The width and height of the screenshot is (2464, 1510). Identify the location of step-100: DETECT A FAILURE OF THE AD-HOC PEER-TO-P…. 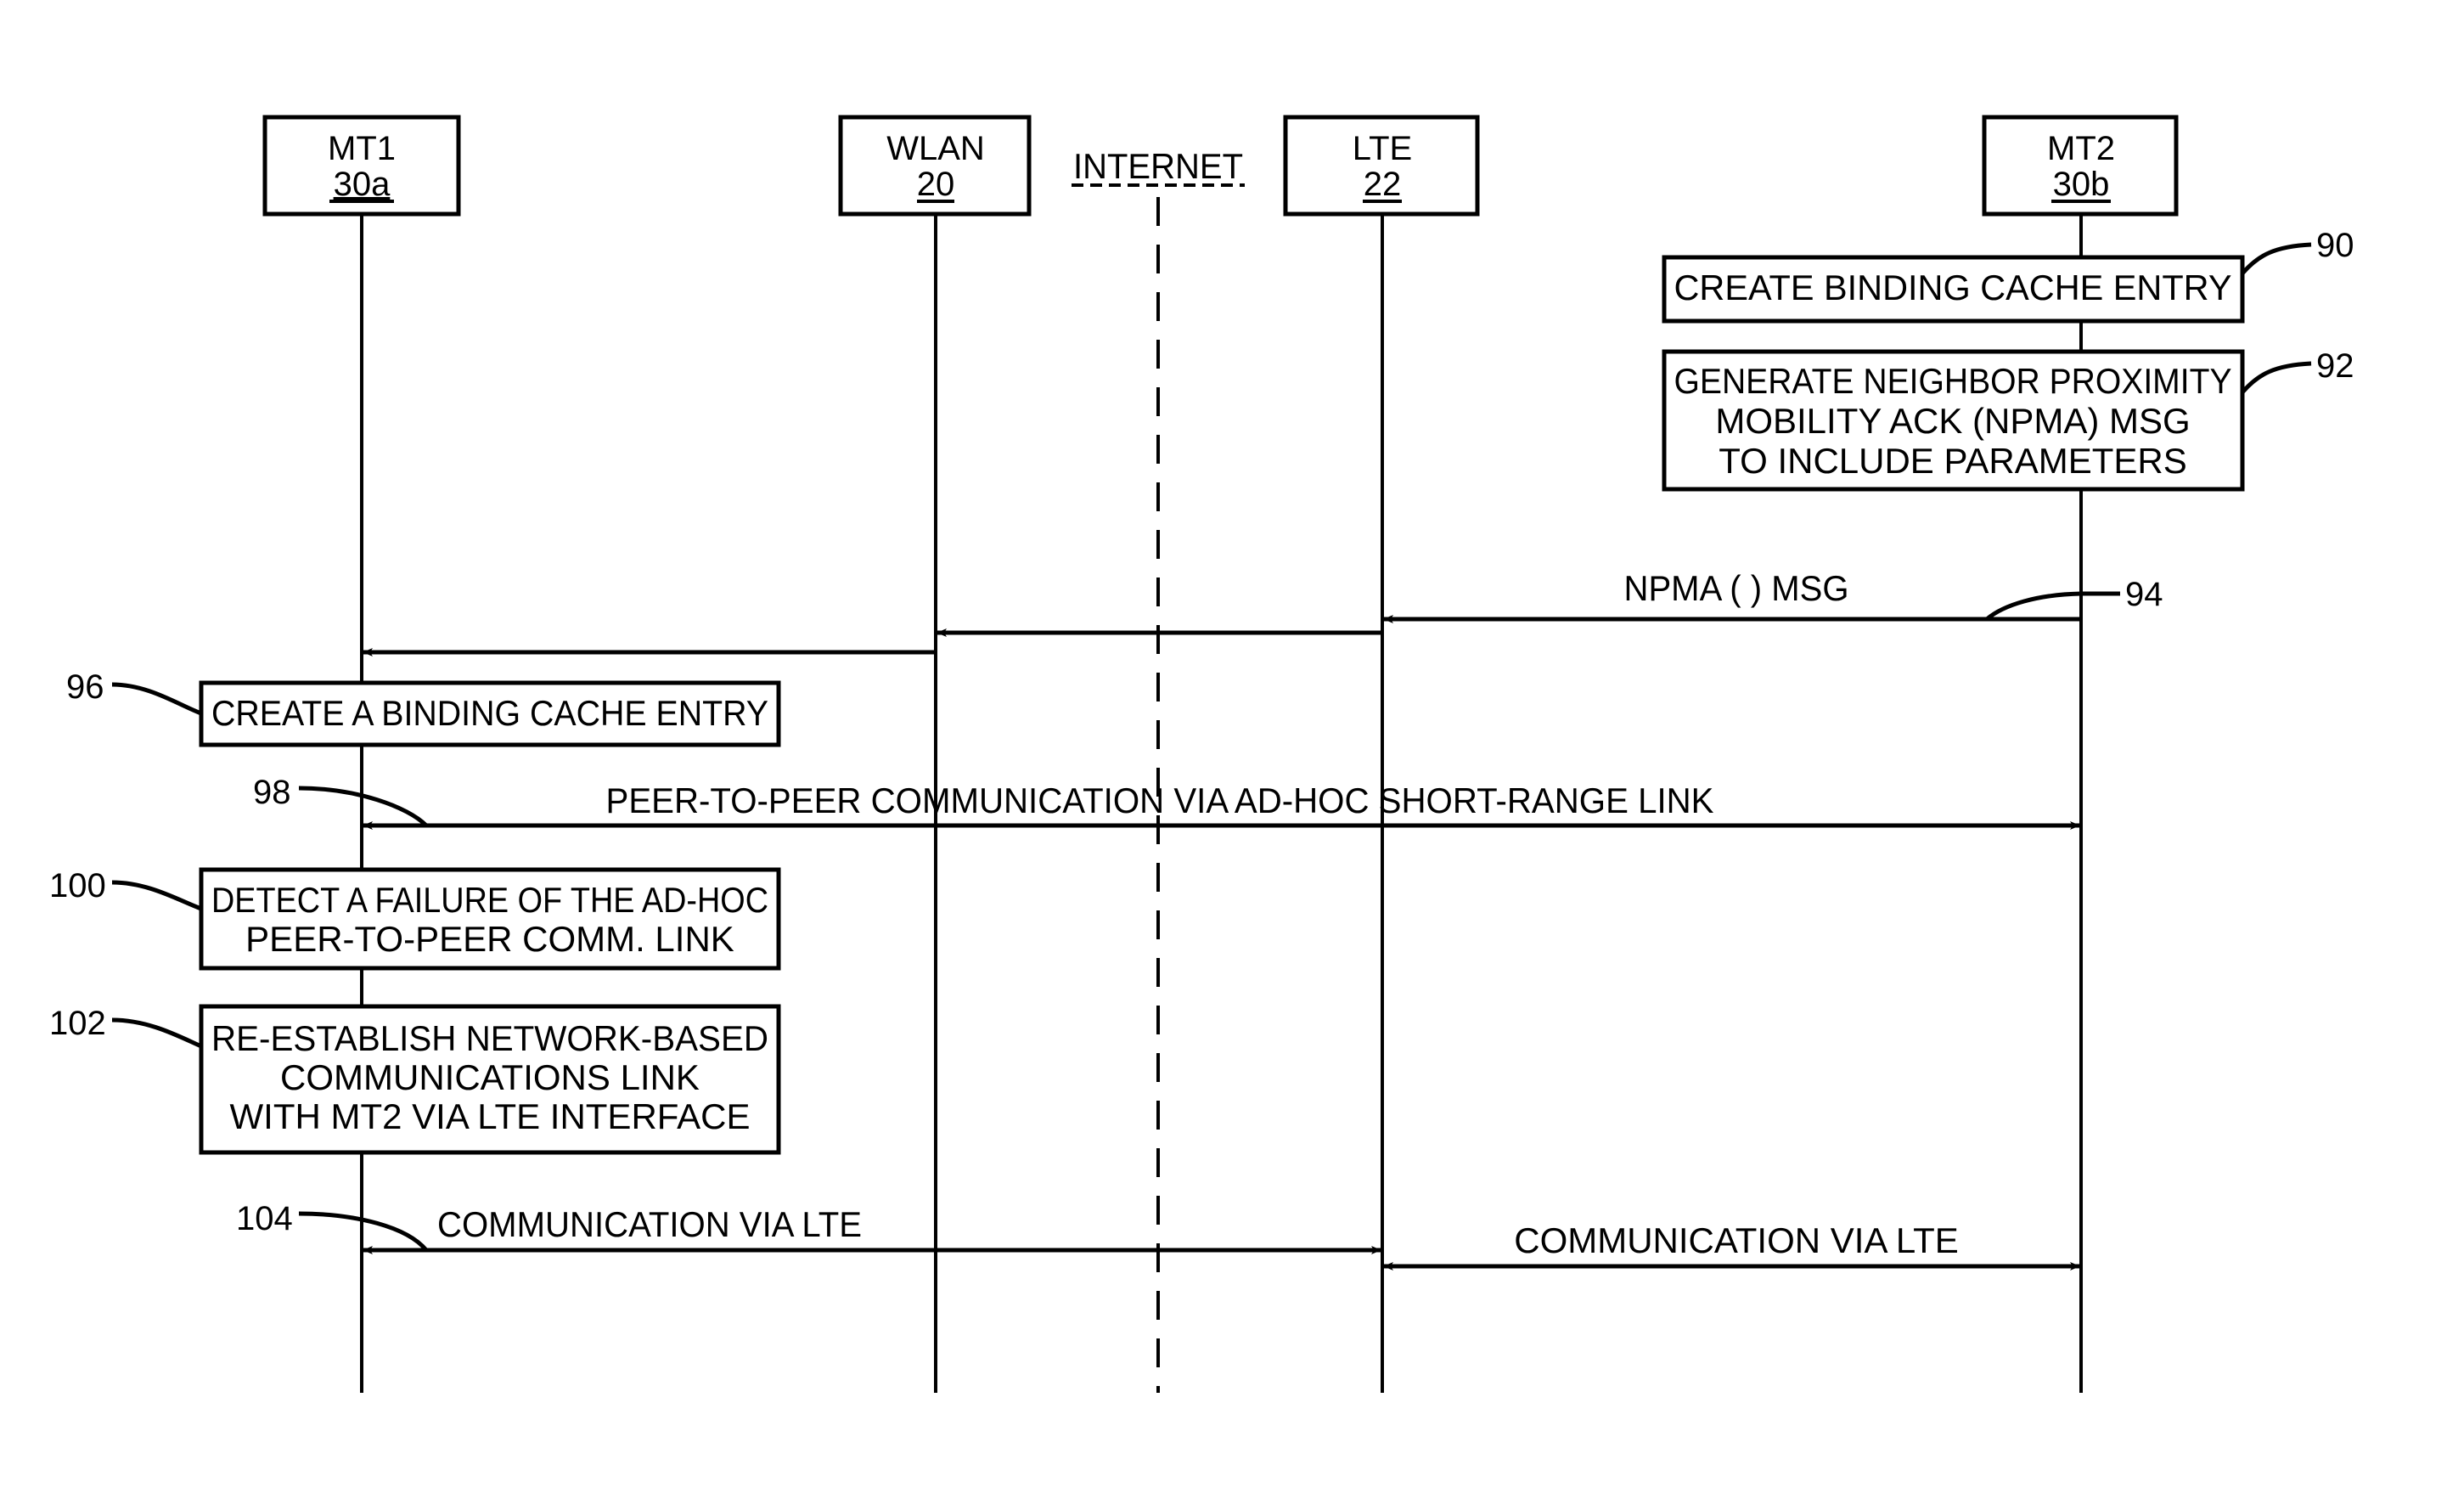
(415, 919).